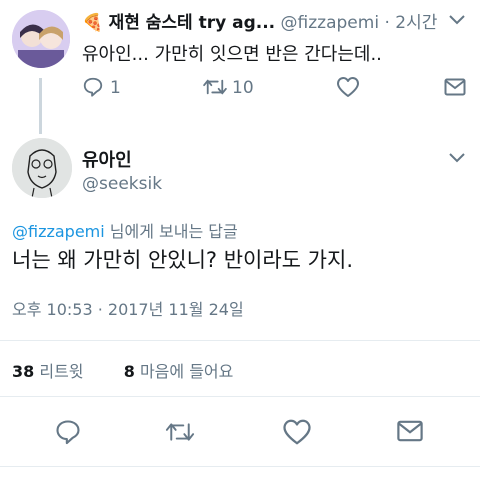 Image resolution: width=480 pixels, height=480 pixels. What do you see at coordinates (122, 370) in the screenshot?
I see `tweet-stats: 38 리트윗 8 마음에 들어요` at bounding box center [122, 370].